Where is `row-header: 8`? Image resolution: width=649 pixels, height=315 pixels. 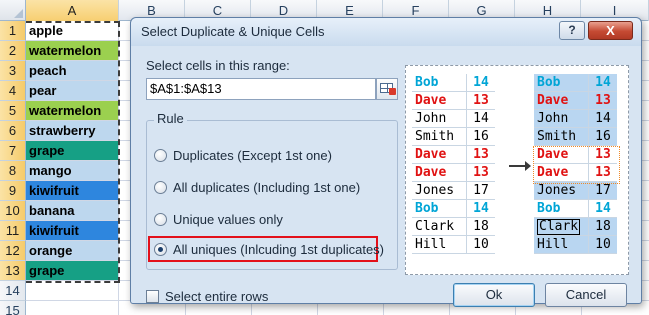 row-header: 8 is located at coordinates (13, 171).